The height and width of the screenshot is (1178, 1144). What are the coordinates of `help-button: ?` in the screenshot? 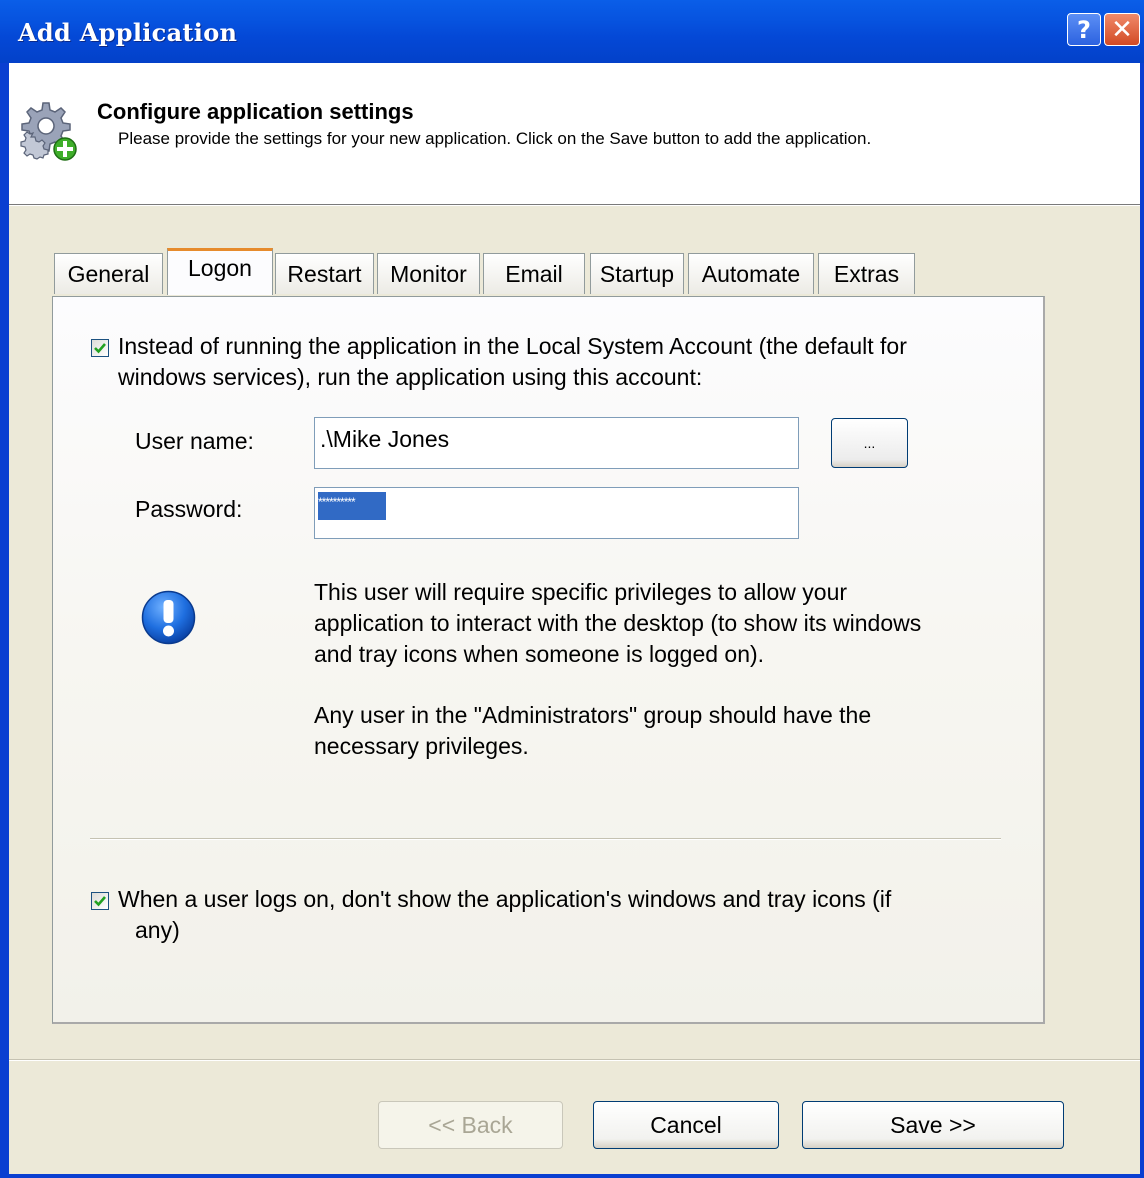 It's located at (1084, 29).